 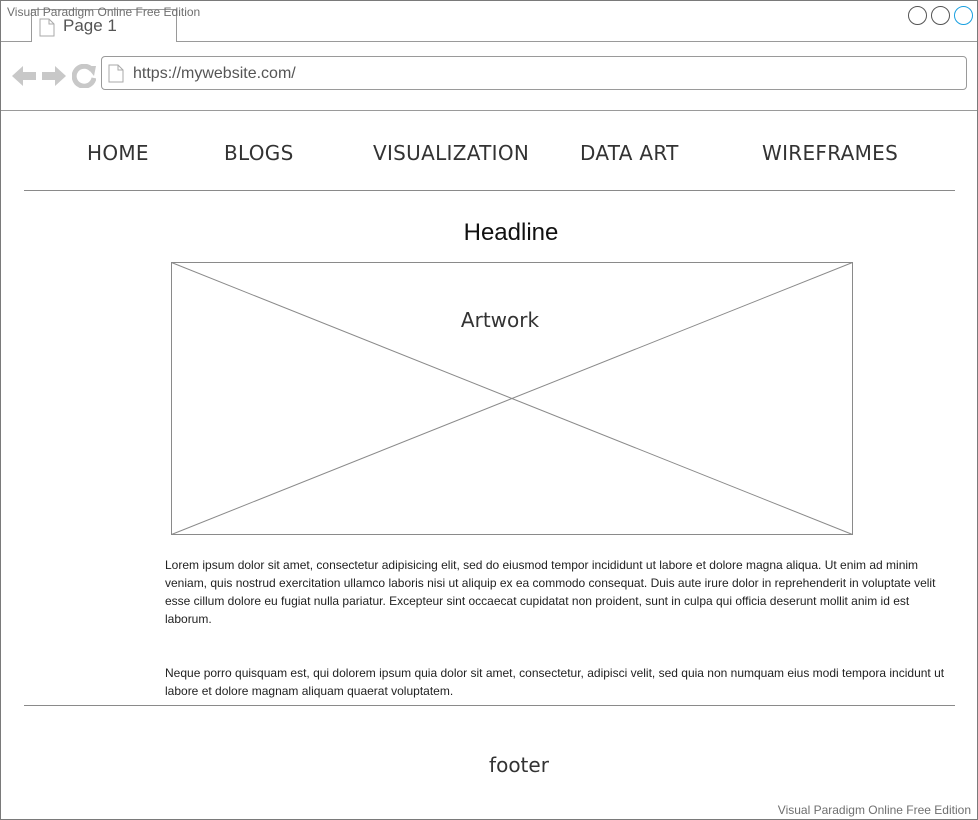 I want to click on navigation-buttons, so click(x=54, y=76).